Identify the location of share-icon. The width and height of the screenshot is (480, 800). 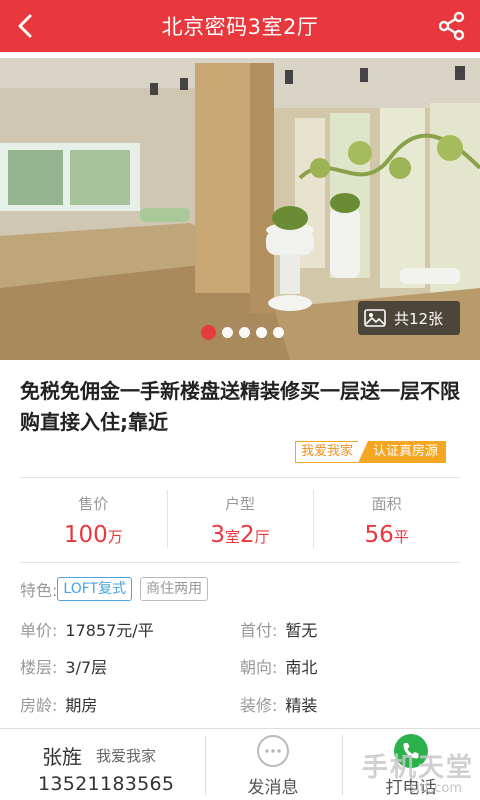
(451, 26).